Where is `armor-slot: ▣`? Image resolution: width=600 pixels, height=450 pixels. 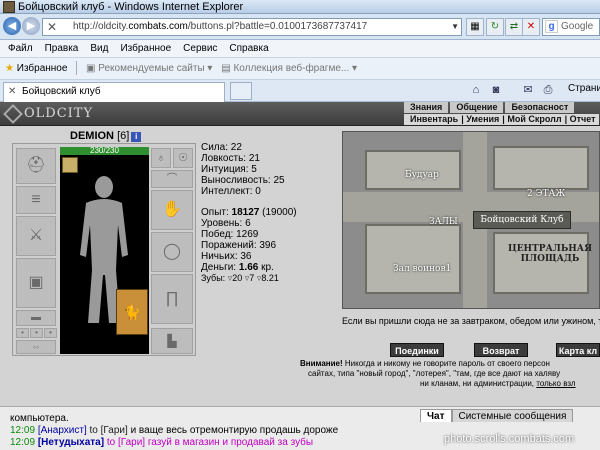
armor-slot: ▣ is located at coordinates (36, 283).